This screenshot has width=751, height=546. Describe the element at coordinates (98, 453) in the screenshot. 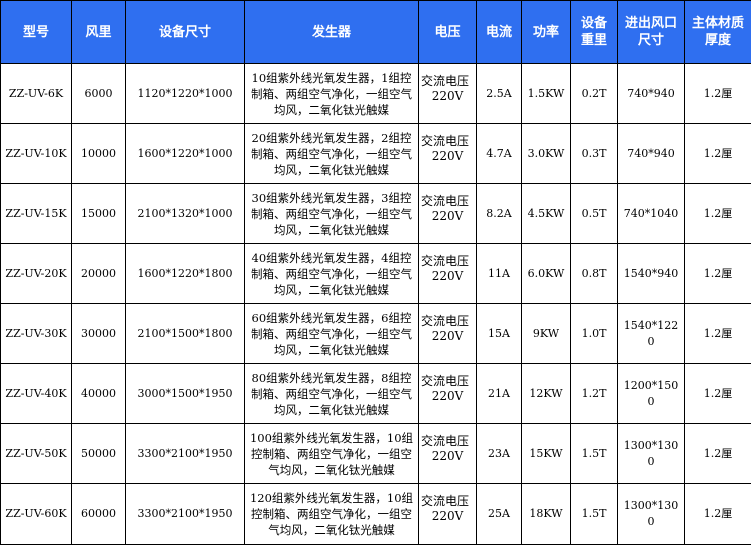

I see `cell-airflow: 50000` at that location.